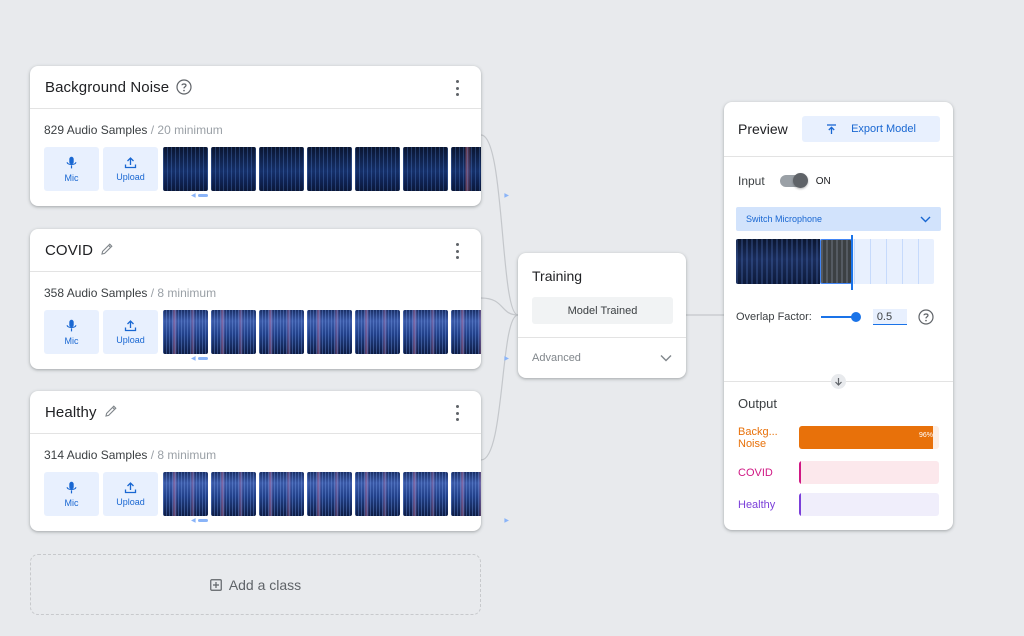  What do you see at coordinates (757, 504) in the screenshot?
I see `output-label: Healthy` at bounding box center [757, 504].